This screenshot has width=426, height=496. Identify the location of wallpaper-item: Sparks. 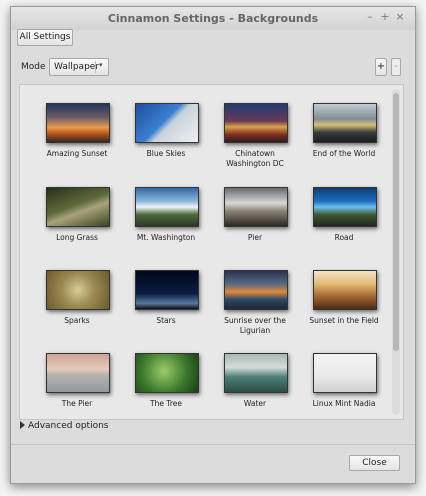
(77, 310).